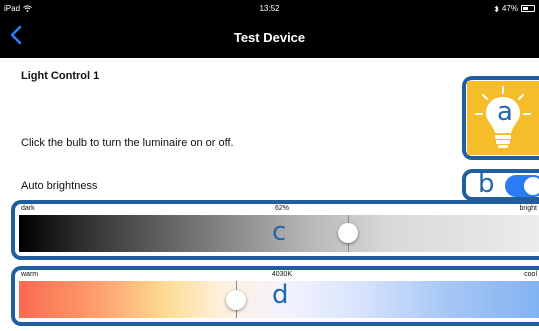  Describe the element at coordinates (28, 208) in the screenshot. I see `brightness-min-label: dark` at that location.